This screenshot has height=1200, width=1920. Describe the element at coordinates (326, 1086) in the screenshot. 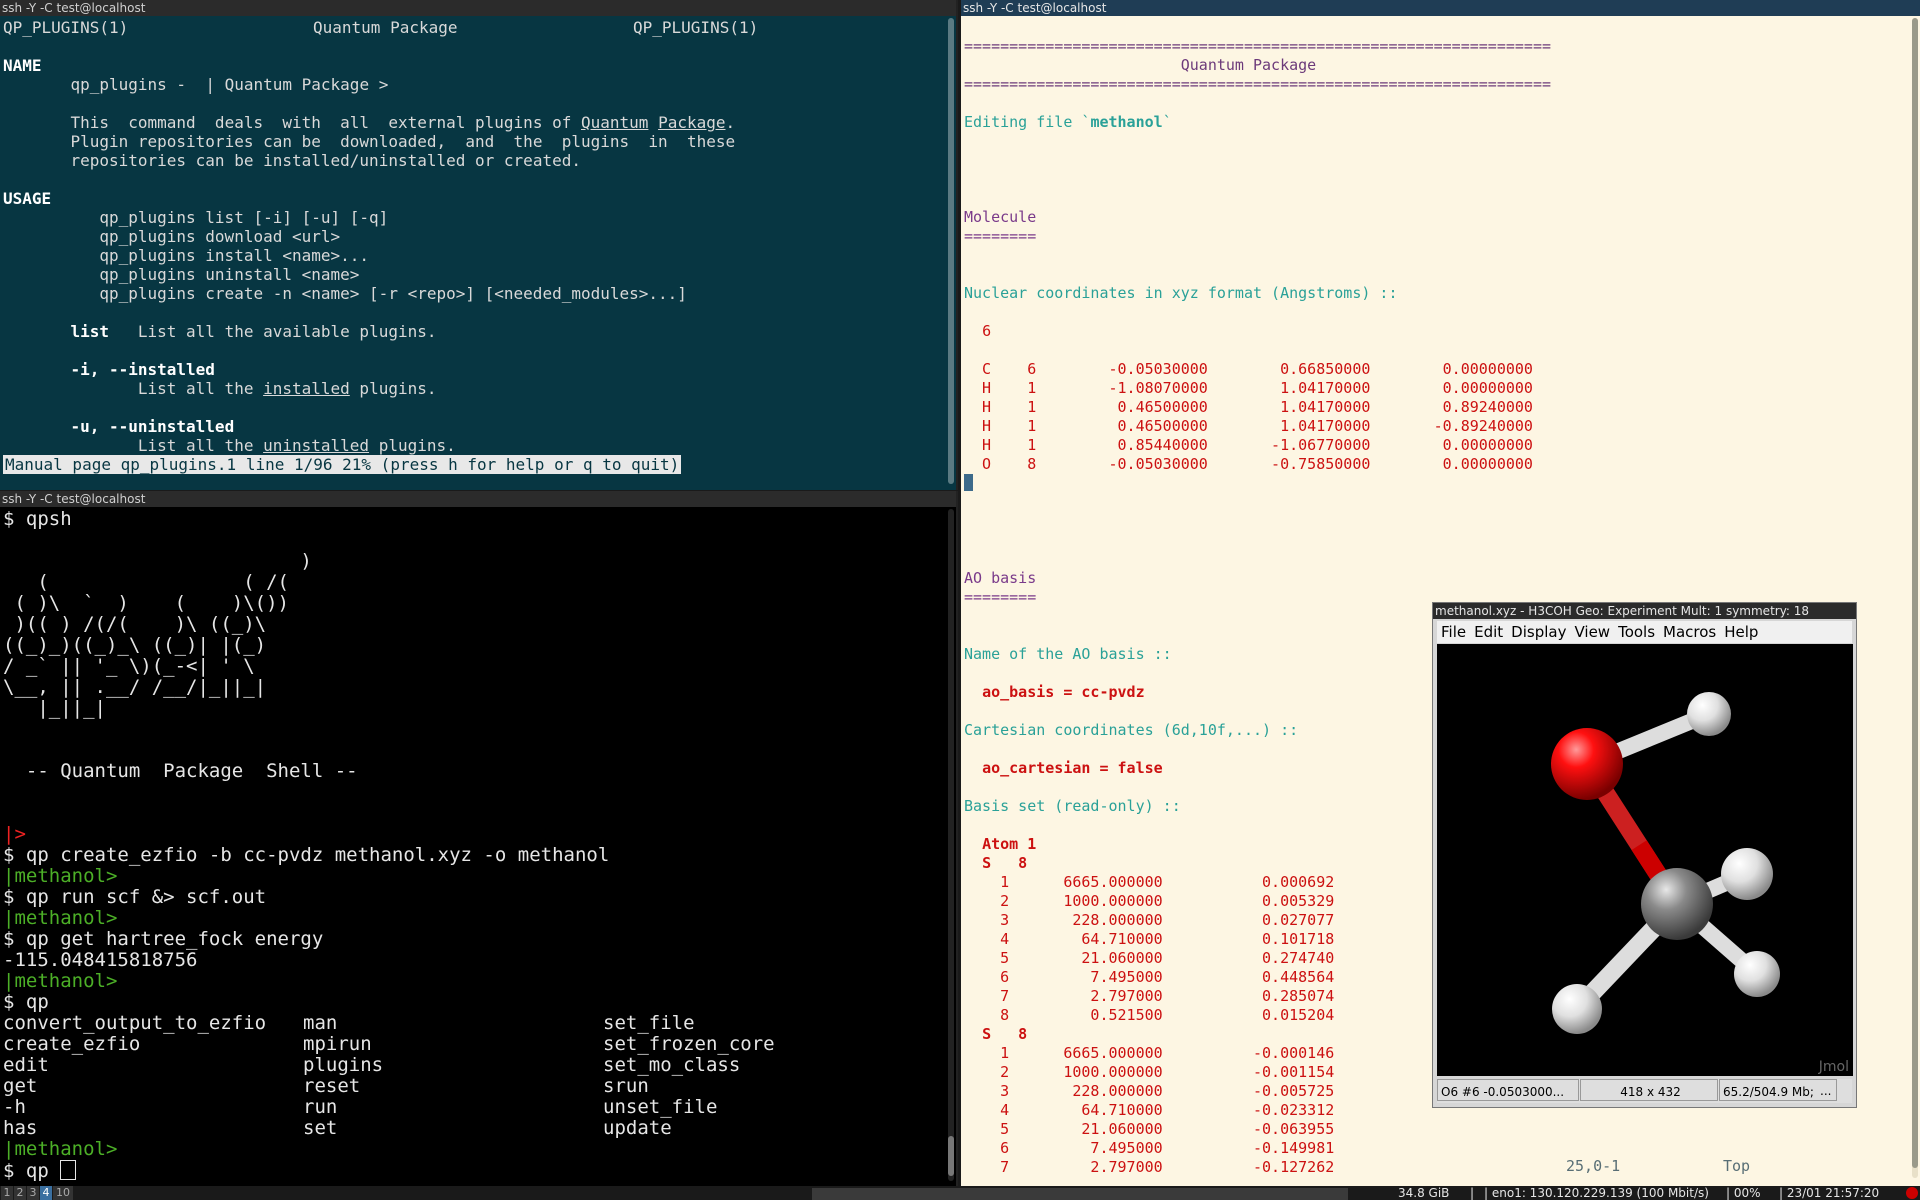

I see `completion-row: get reset srun` at that location.